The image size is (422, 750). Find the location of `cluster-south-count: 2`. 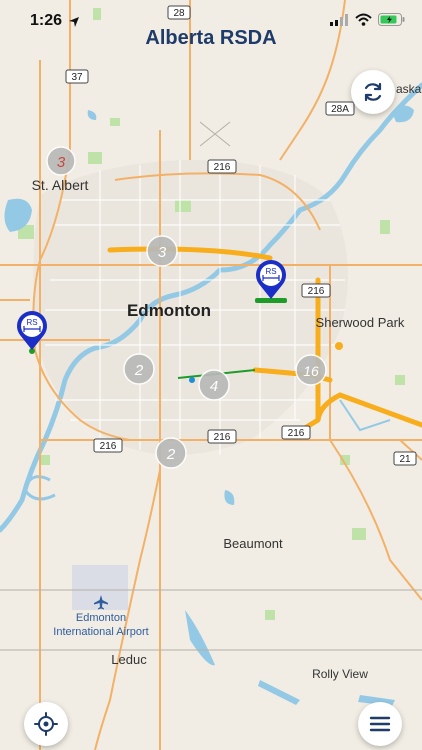

cluster-south-count: 2 is located at coordinates (171, 454).